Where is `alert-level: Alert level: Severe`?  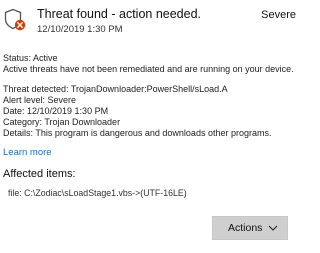 alert-level: Alert level: Severe is located at coordinates (40, 100).